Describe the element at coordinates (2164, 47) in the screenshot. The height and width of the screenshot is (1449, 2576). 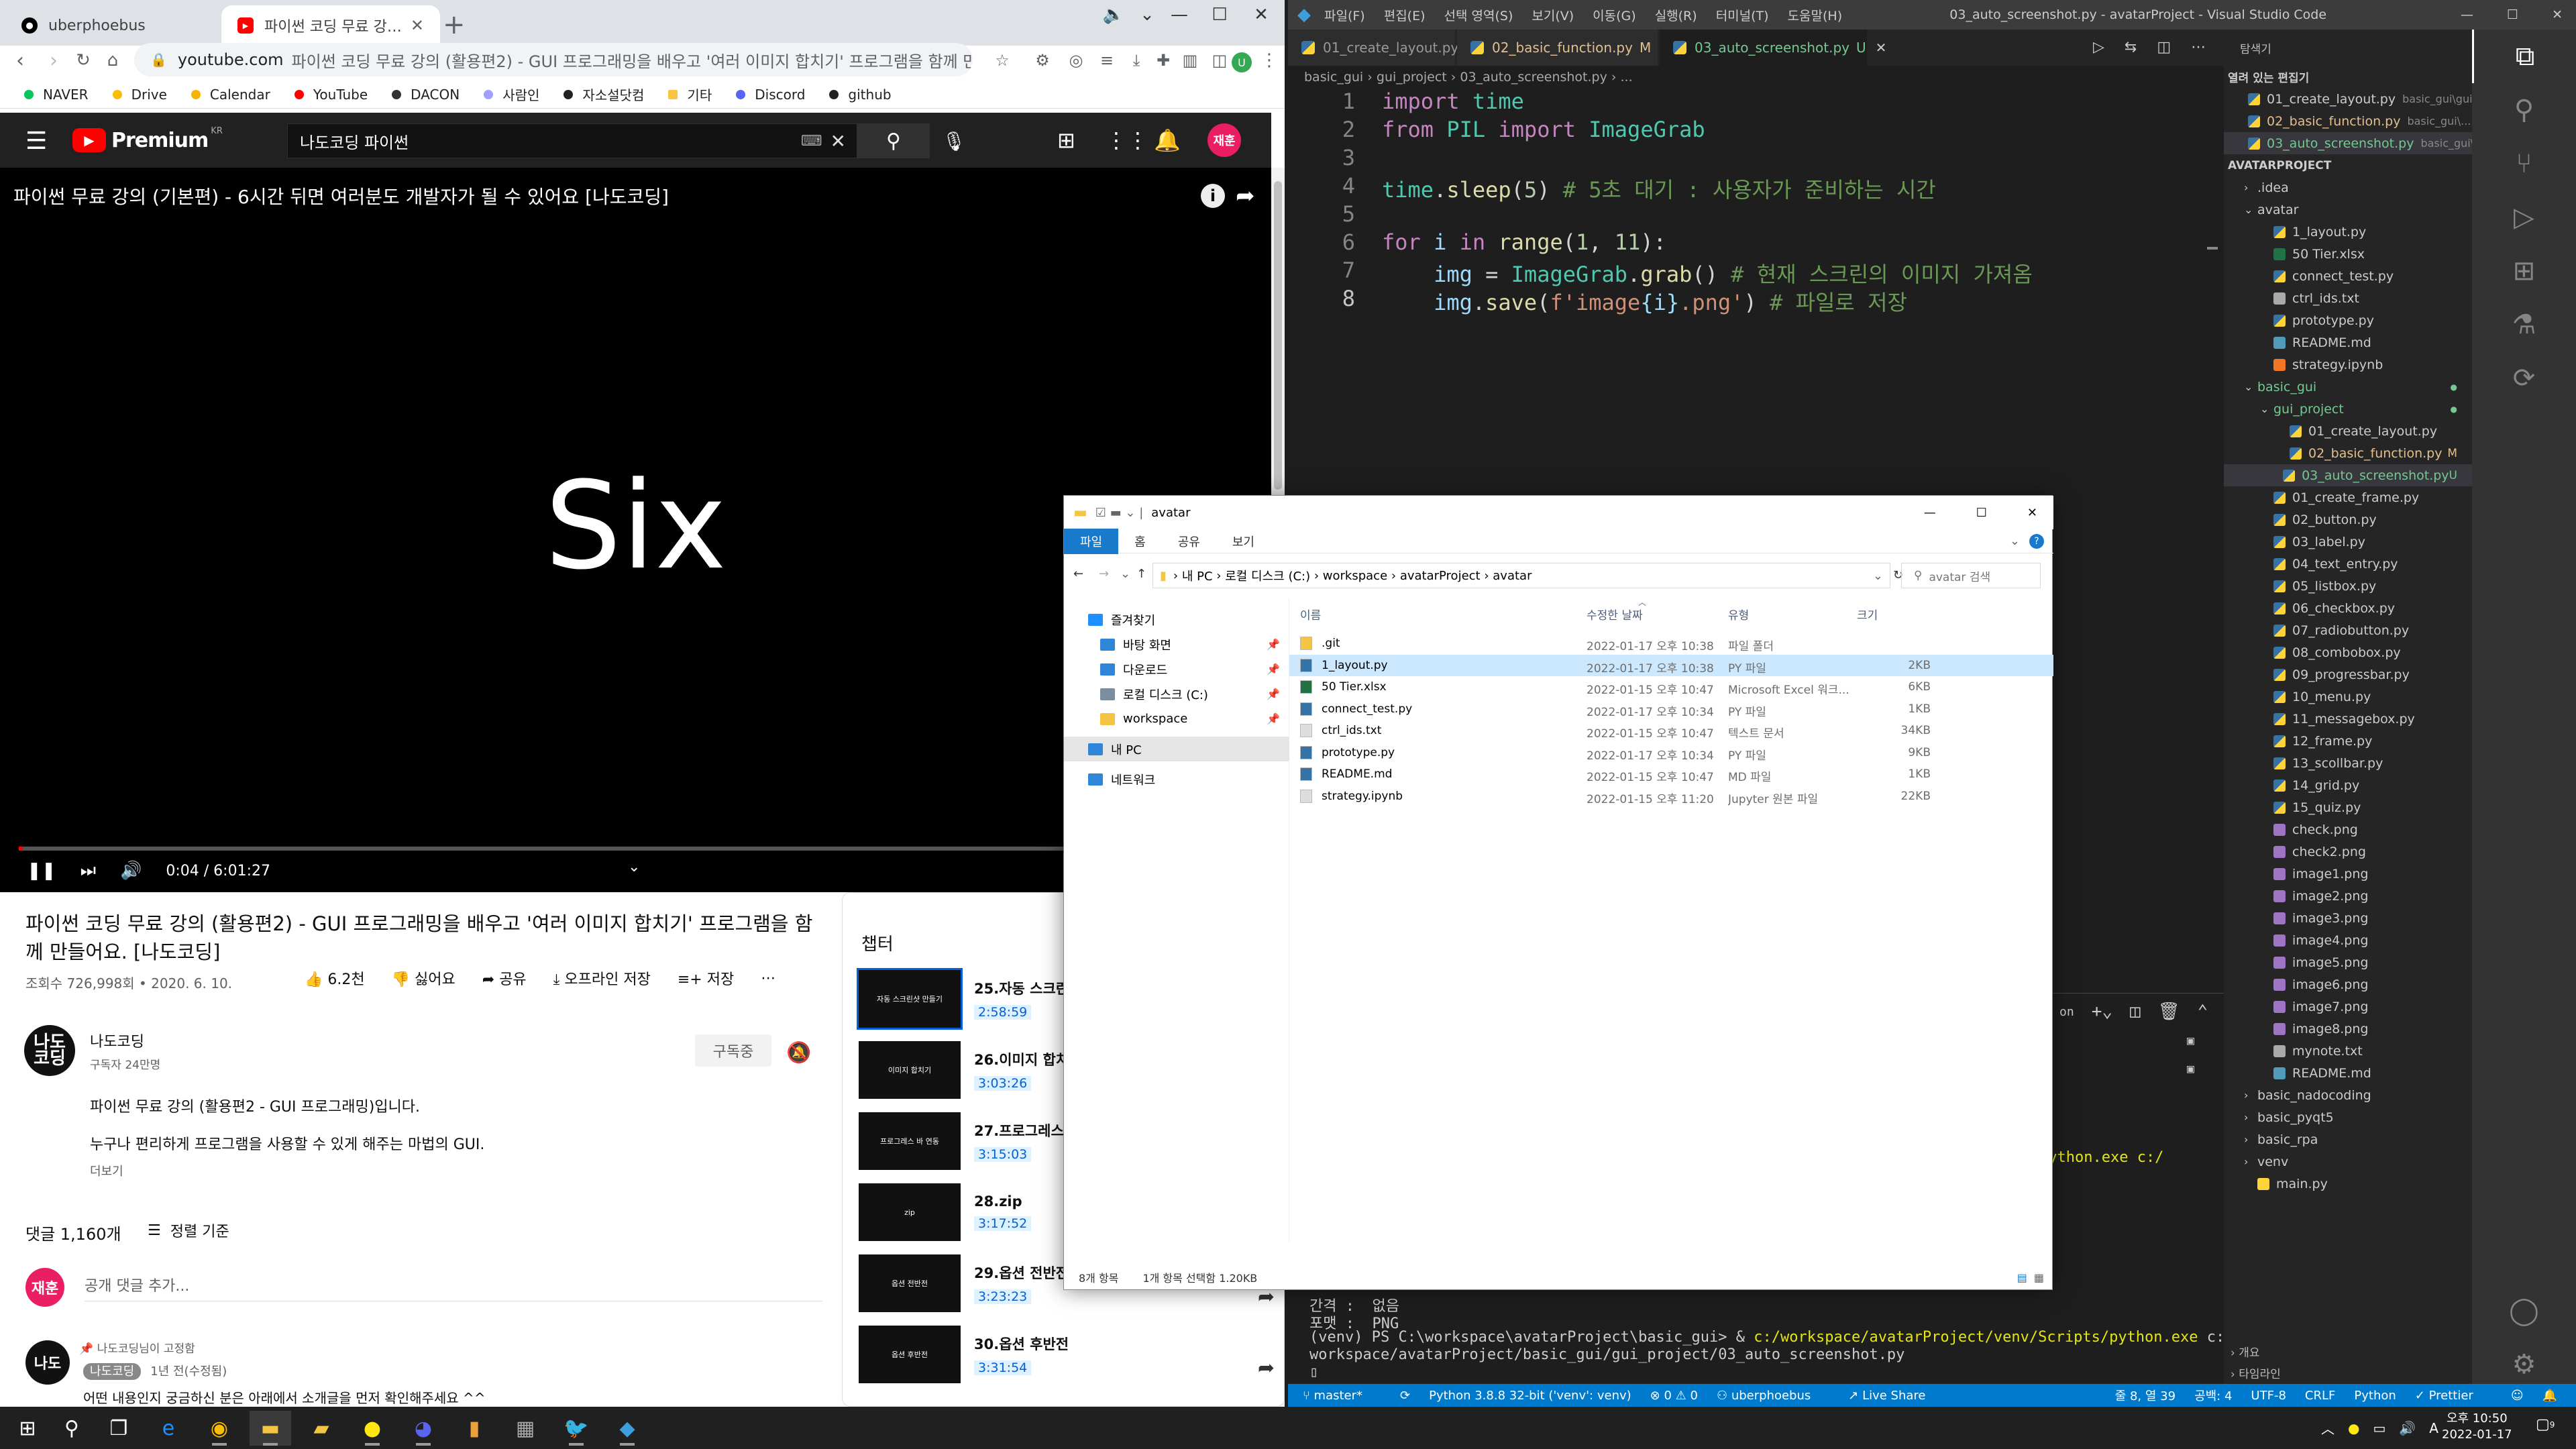
I see `split-editor-icon: ◫` at that location.